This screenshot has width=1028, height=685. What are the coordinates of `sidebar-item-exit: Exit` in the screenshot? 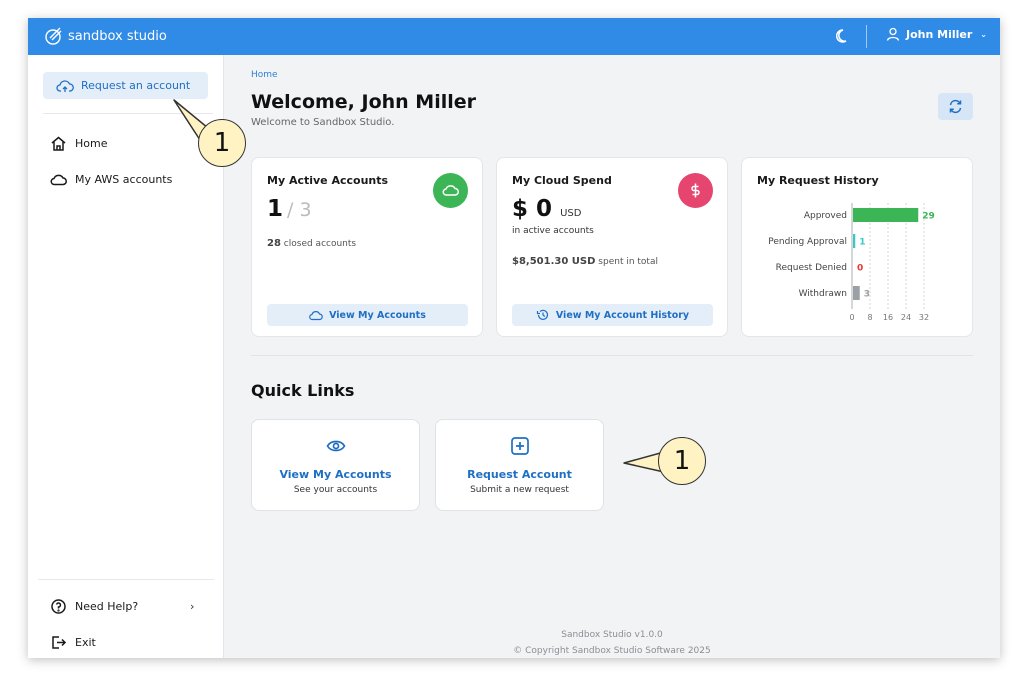 It's located at (73, 642).